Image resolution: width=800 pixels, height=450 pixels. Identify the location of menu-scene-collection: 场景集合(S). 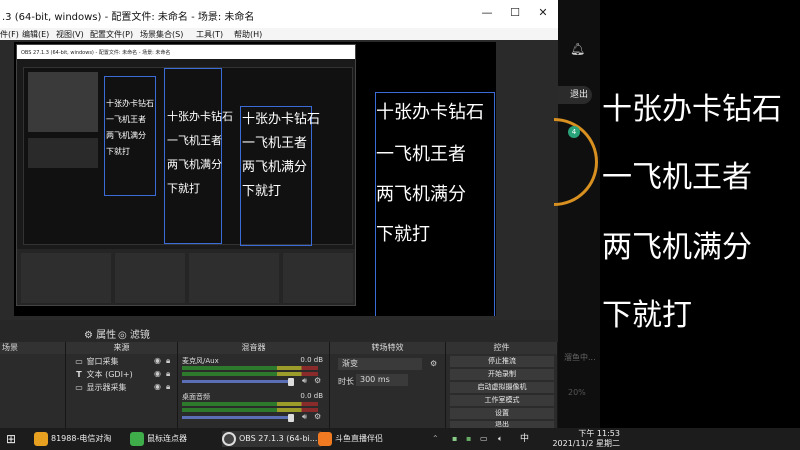
(161, 34).